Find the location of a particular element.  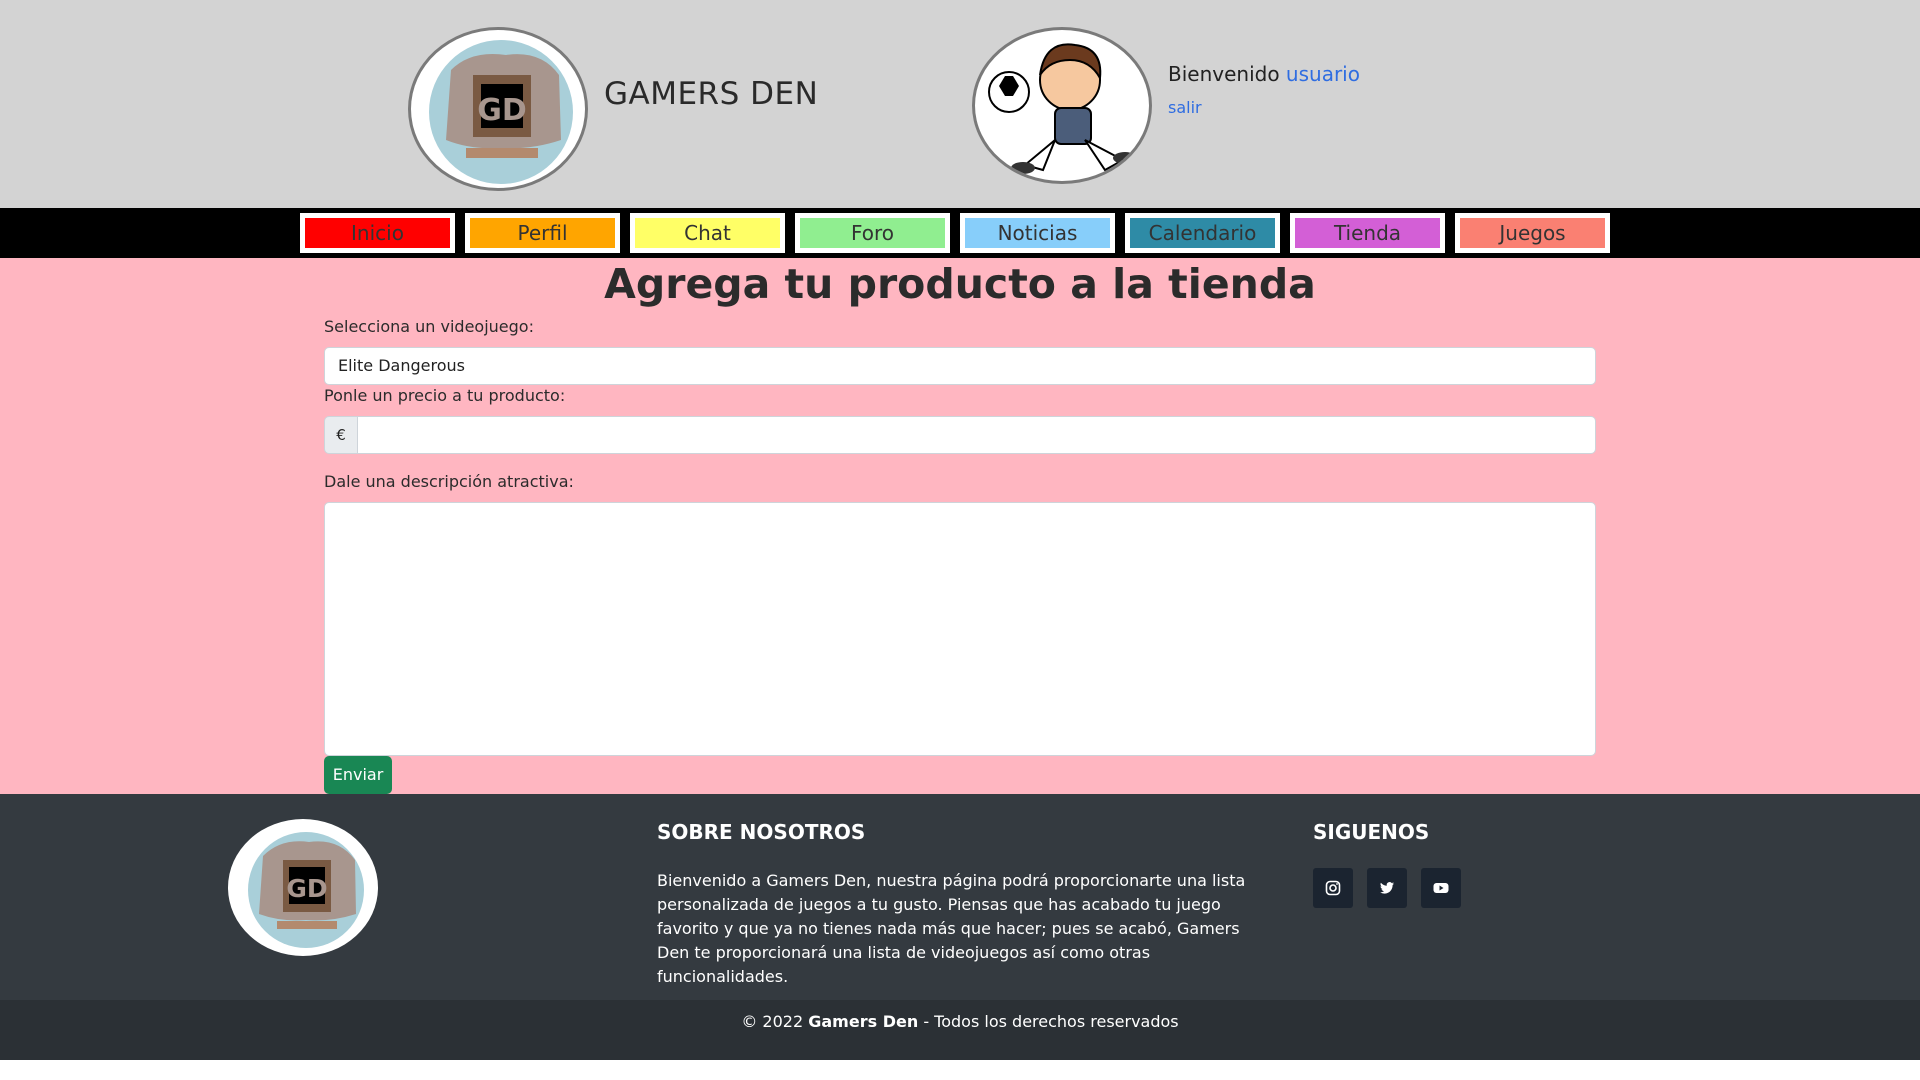

avatar-image is located at coordinates (1062, 108).